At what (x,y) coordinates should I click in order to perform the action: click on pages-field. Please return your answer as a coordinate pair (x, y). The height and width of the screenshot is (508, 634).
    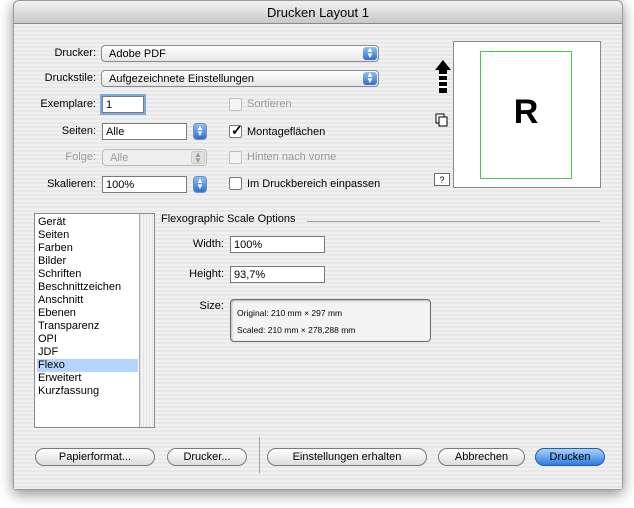
    Looking at the image, I should click on (144, 131).